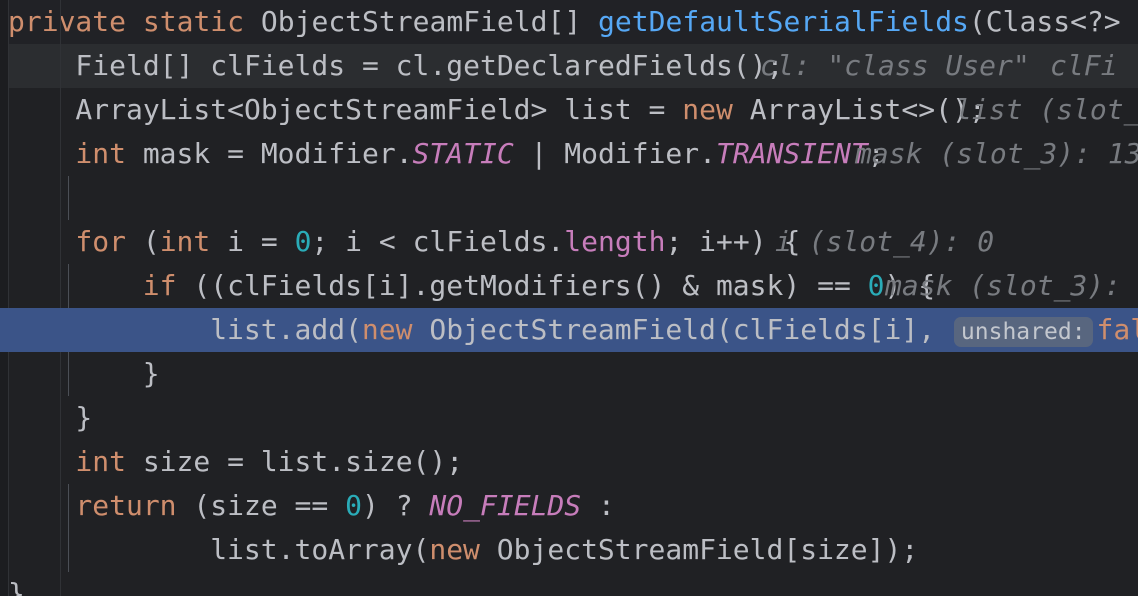 This screenshot has width=1138, height=596. Describe the element at coordinates (522, 285) in the screenshot. I see `code-token: ((clFields[i].getModifiers() & mask) ==` at that location.